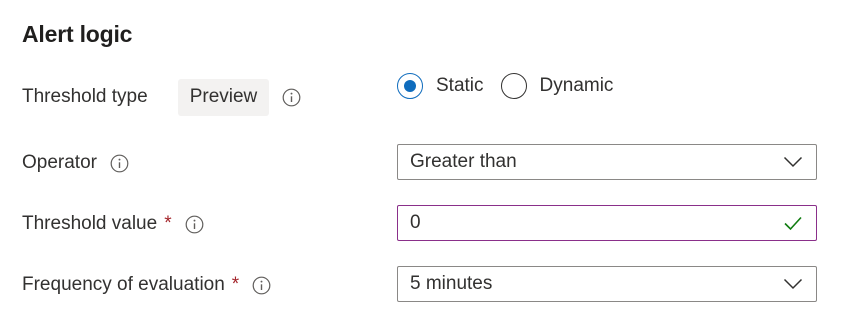 This screenshot has width=844, height=322. What do you see at coordinates (59, 162) in the screenshot?
I see `operator-label: Operator` at bounding box center [59, 162].